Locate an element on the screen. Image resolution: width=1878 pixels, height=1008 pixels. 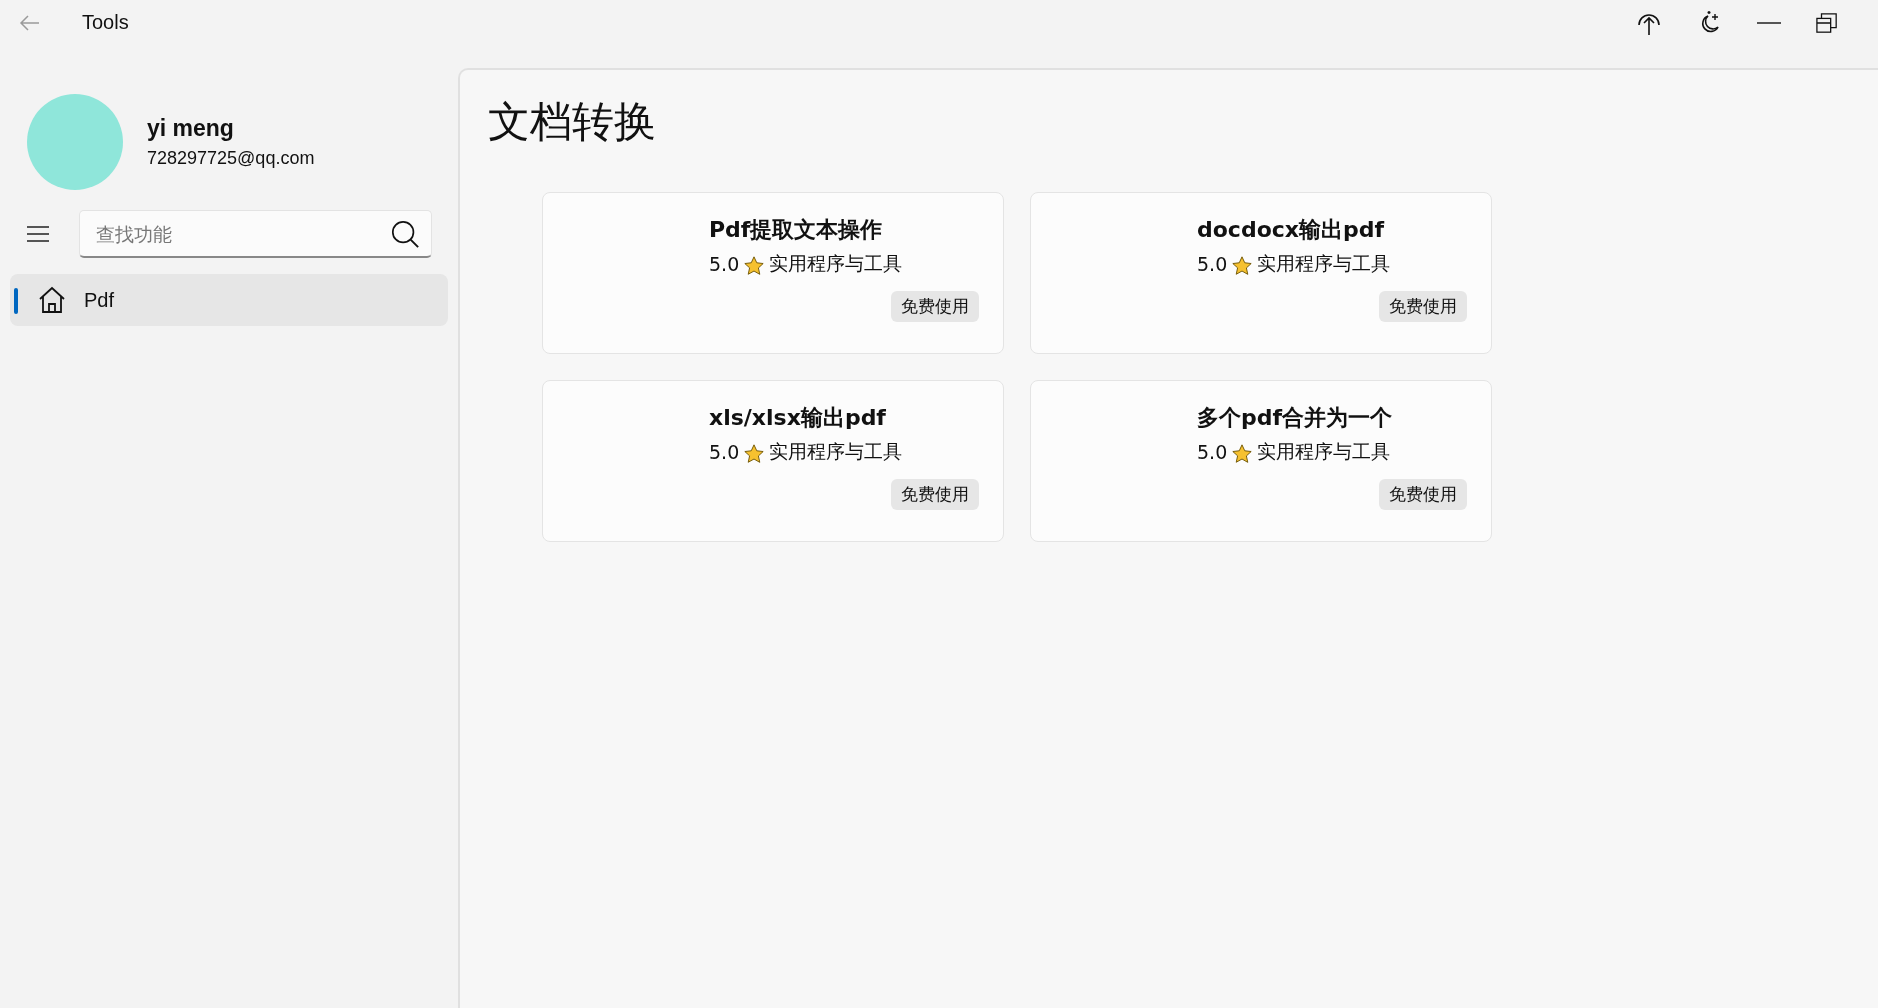
home-icon is located at coordinates (52, 300).